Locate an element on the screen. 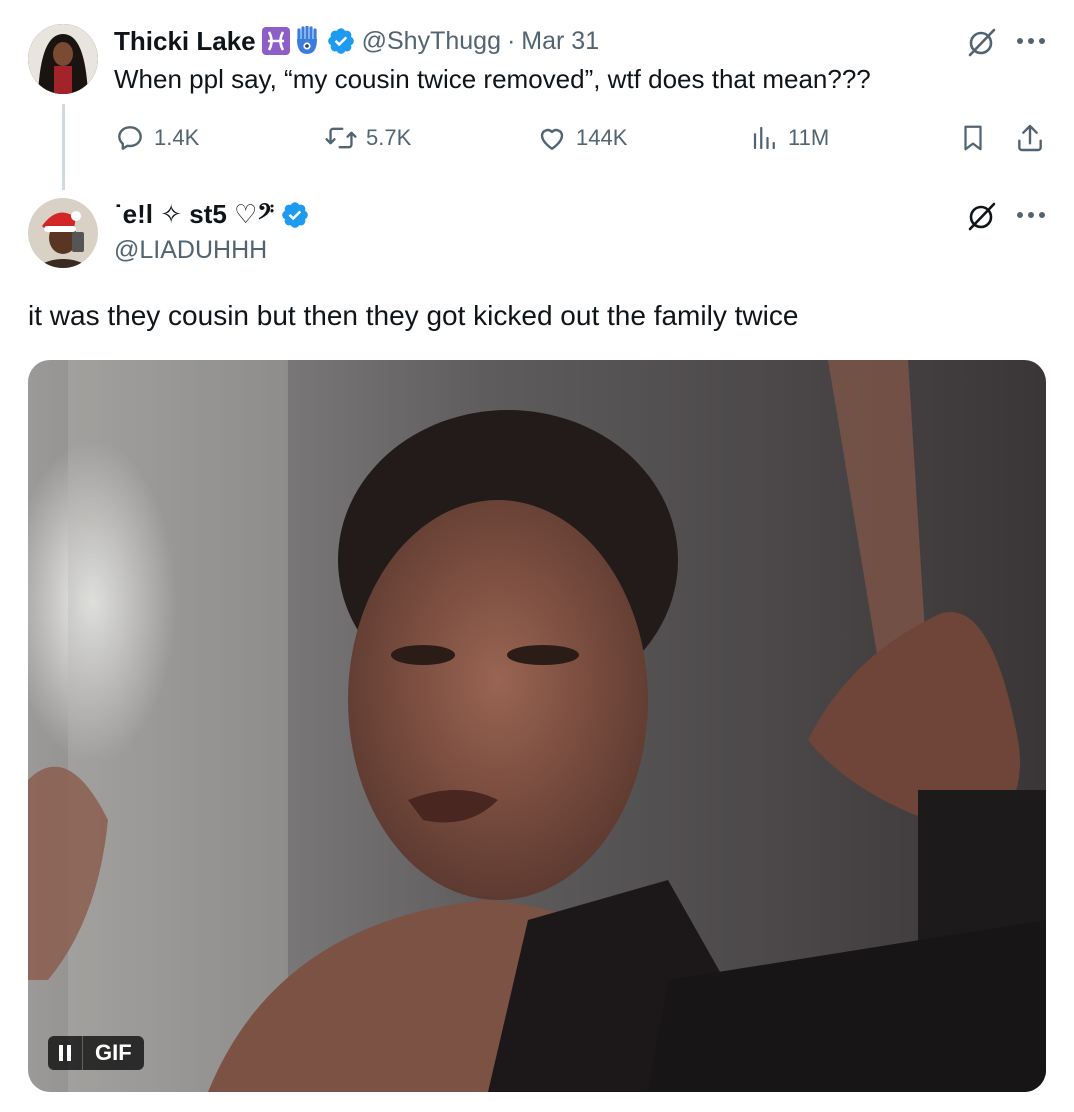 This screenshot has width=1074, height=1112. reply-button: 1.4K is located at coordinates (156, 138).